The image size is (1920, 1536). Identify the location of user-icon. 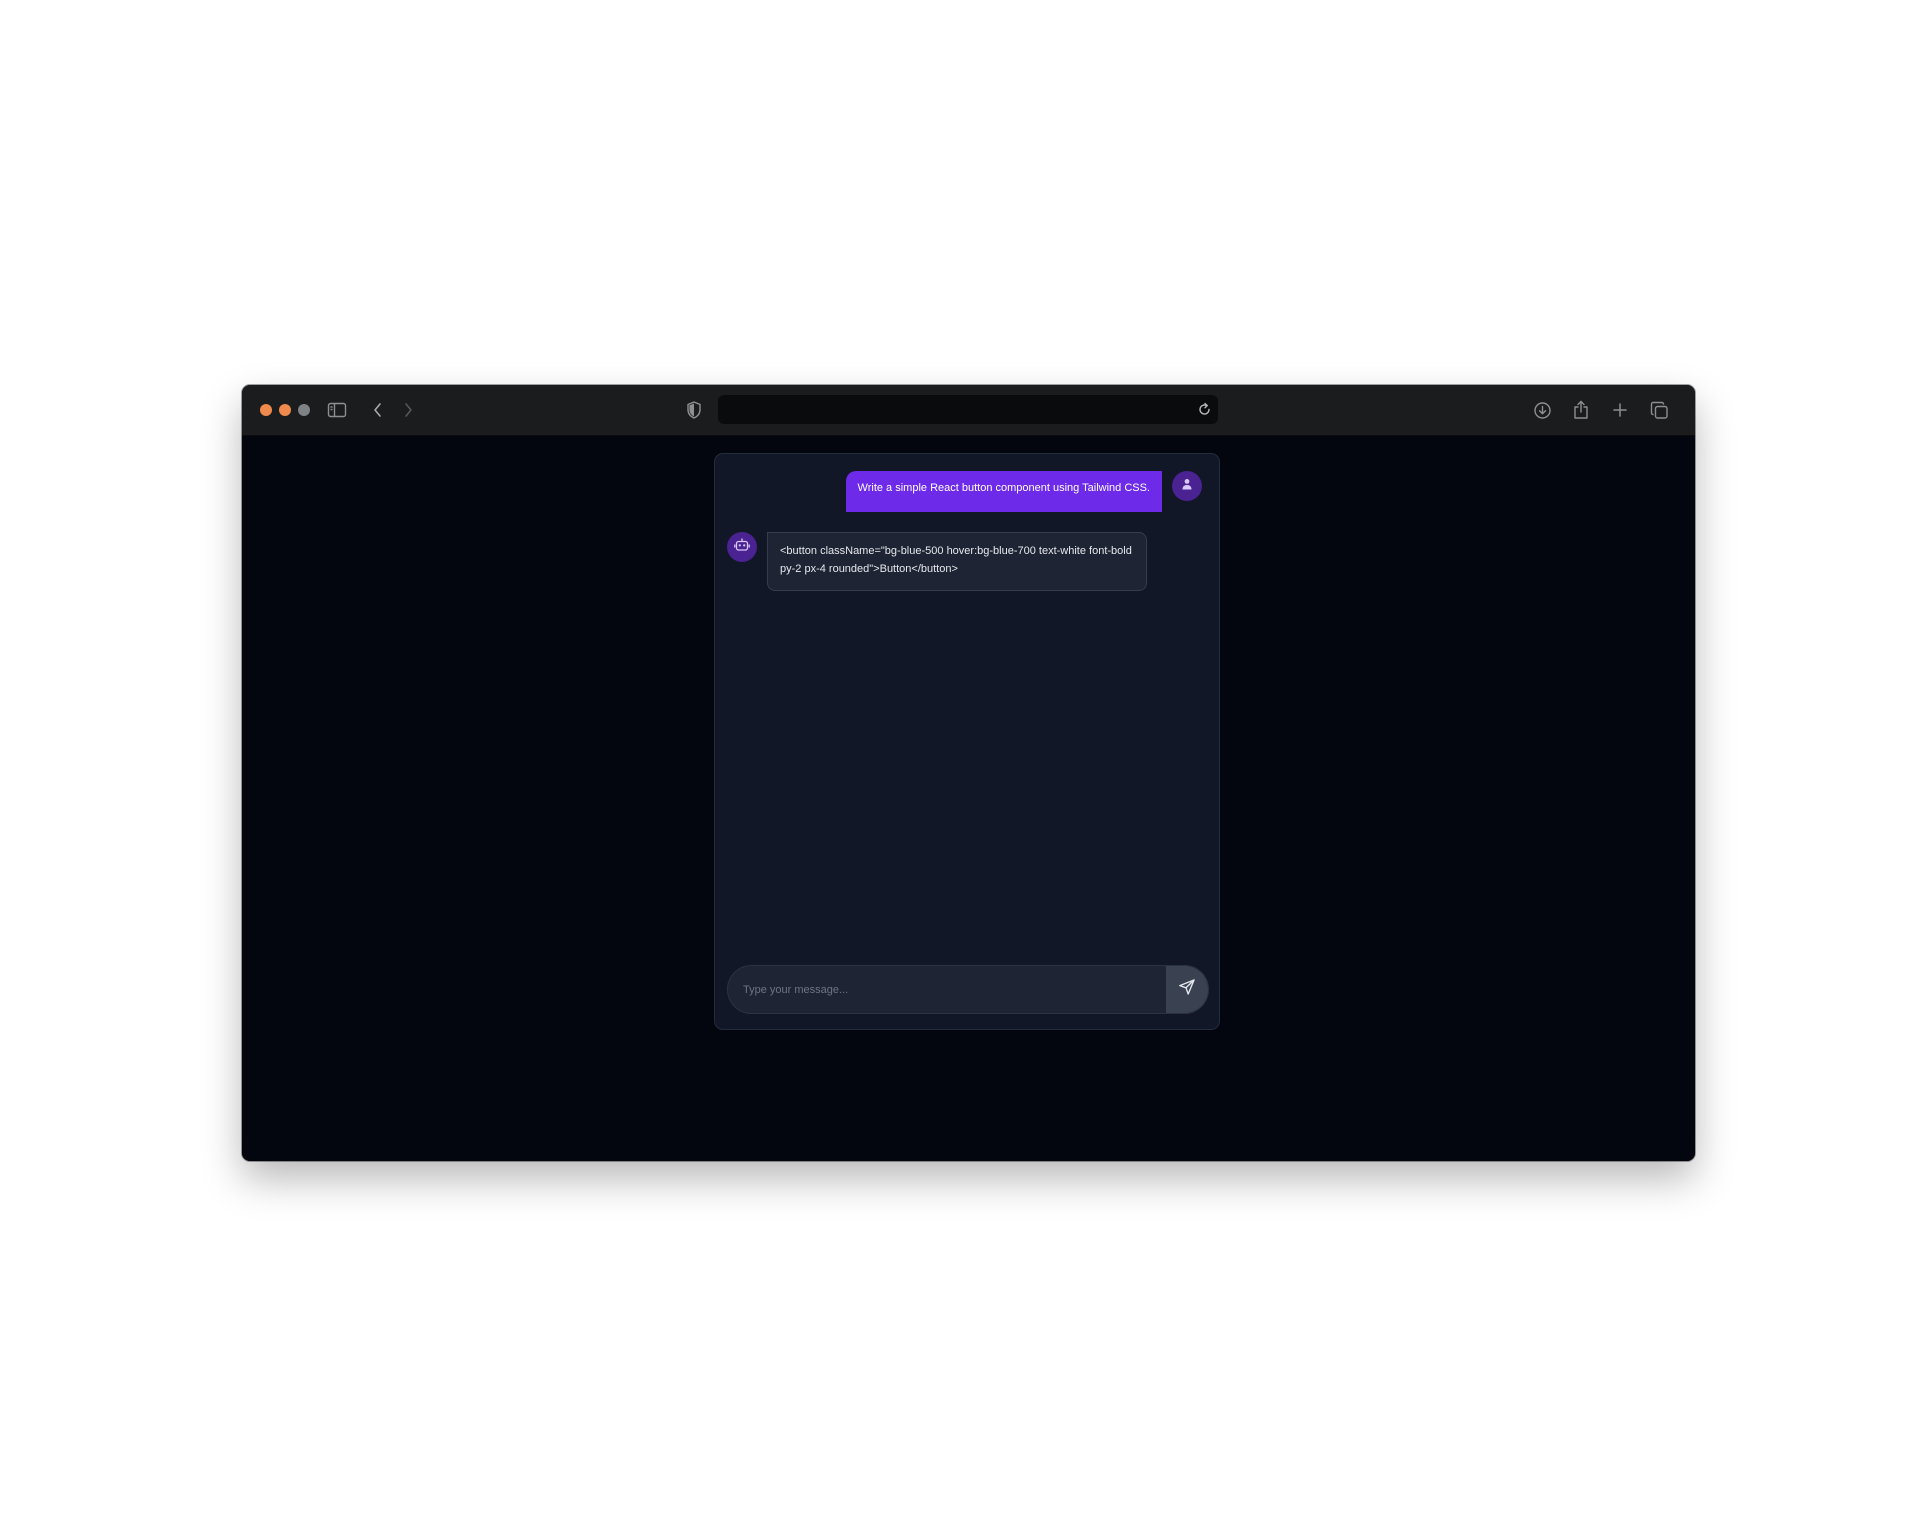
(1187, 486).